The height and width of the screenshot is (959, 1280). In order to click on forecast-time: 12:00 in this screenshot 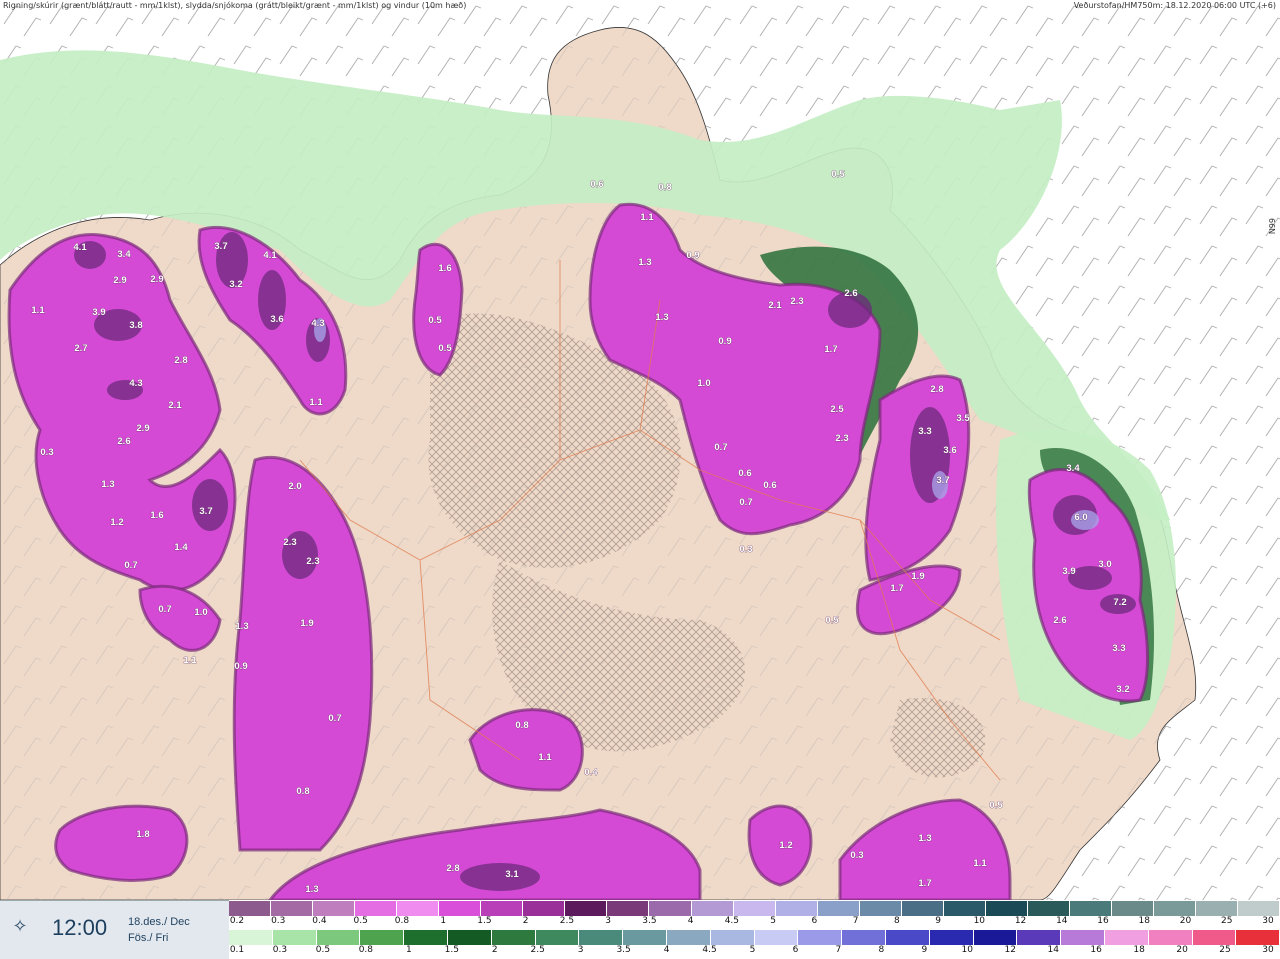, I will do `click(80, 927)`.